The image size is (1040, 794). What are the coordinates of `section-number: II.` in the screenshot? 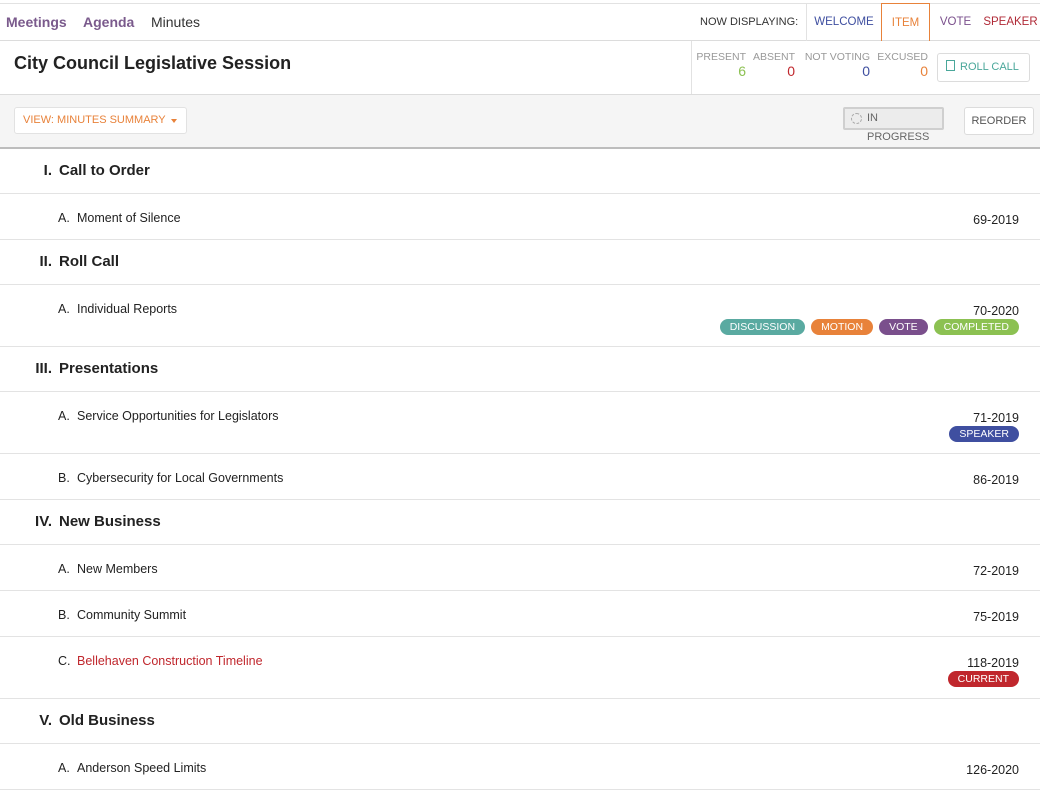 It's located at (45, 261).